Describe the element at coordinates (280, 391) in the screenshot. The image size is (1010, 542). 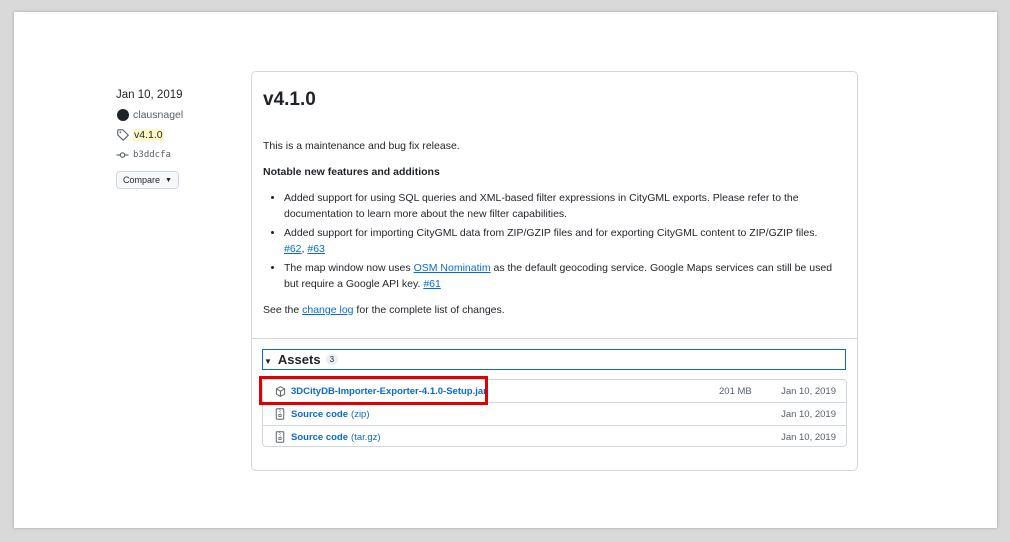
I see `package-icon` at that location.